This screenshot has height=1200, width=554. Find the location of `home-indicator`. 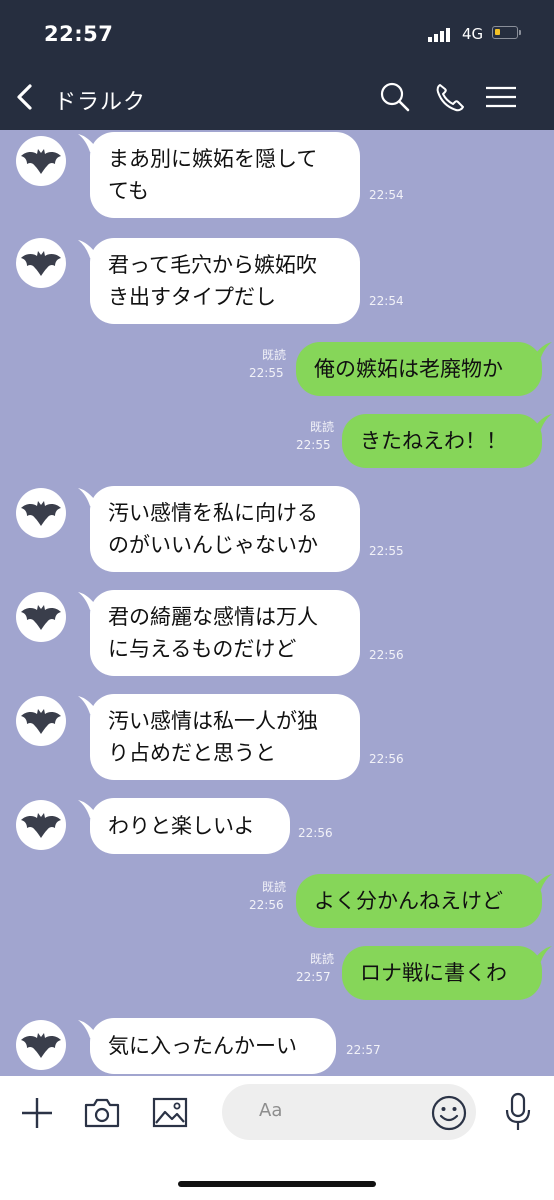

home-indicator is located at coordinates (277, 1184).